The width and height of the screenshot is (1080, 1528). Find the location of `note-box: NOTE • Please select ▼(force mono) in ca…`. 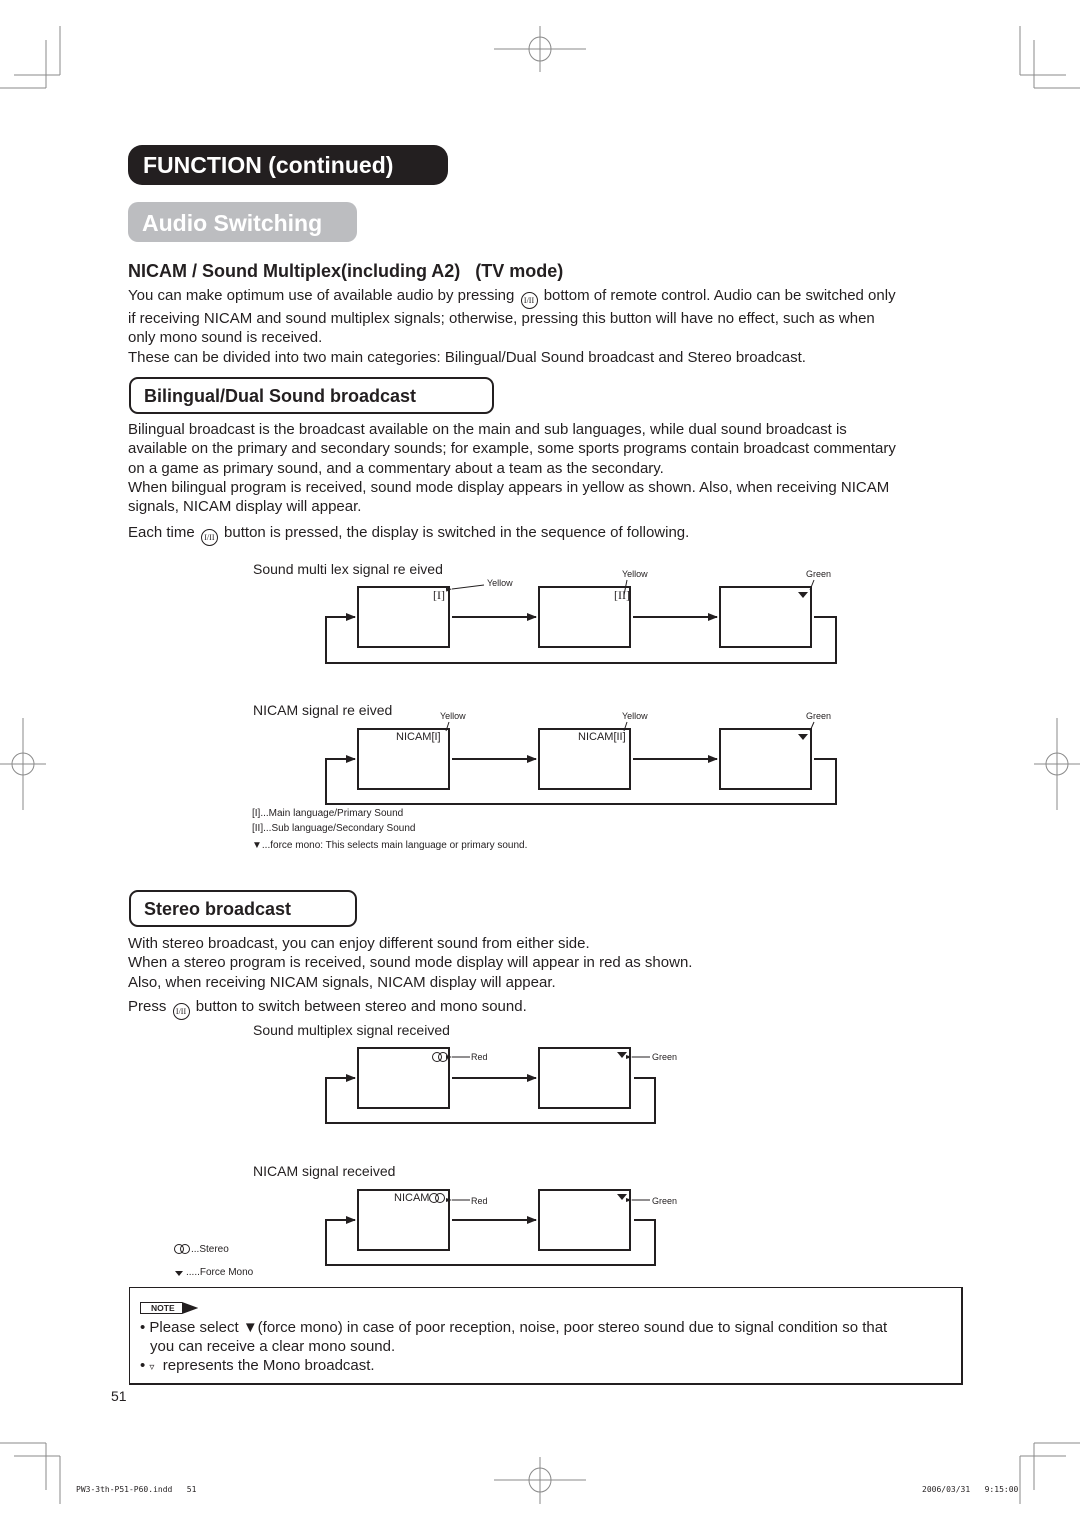

note-box: NOTE • Please select ▼(force mono) in ca… is located at coordinates (546, 1336).